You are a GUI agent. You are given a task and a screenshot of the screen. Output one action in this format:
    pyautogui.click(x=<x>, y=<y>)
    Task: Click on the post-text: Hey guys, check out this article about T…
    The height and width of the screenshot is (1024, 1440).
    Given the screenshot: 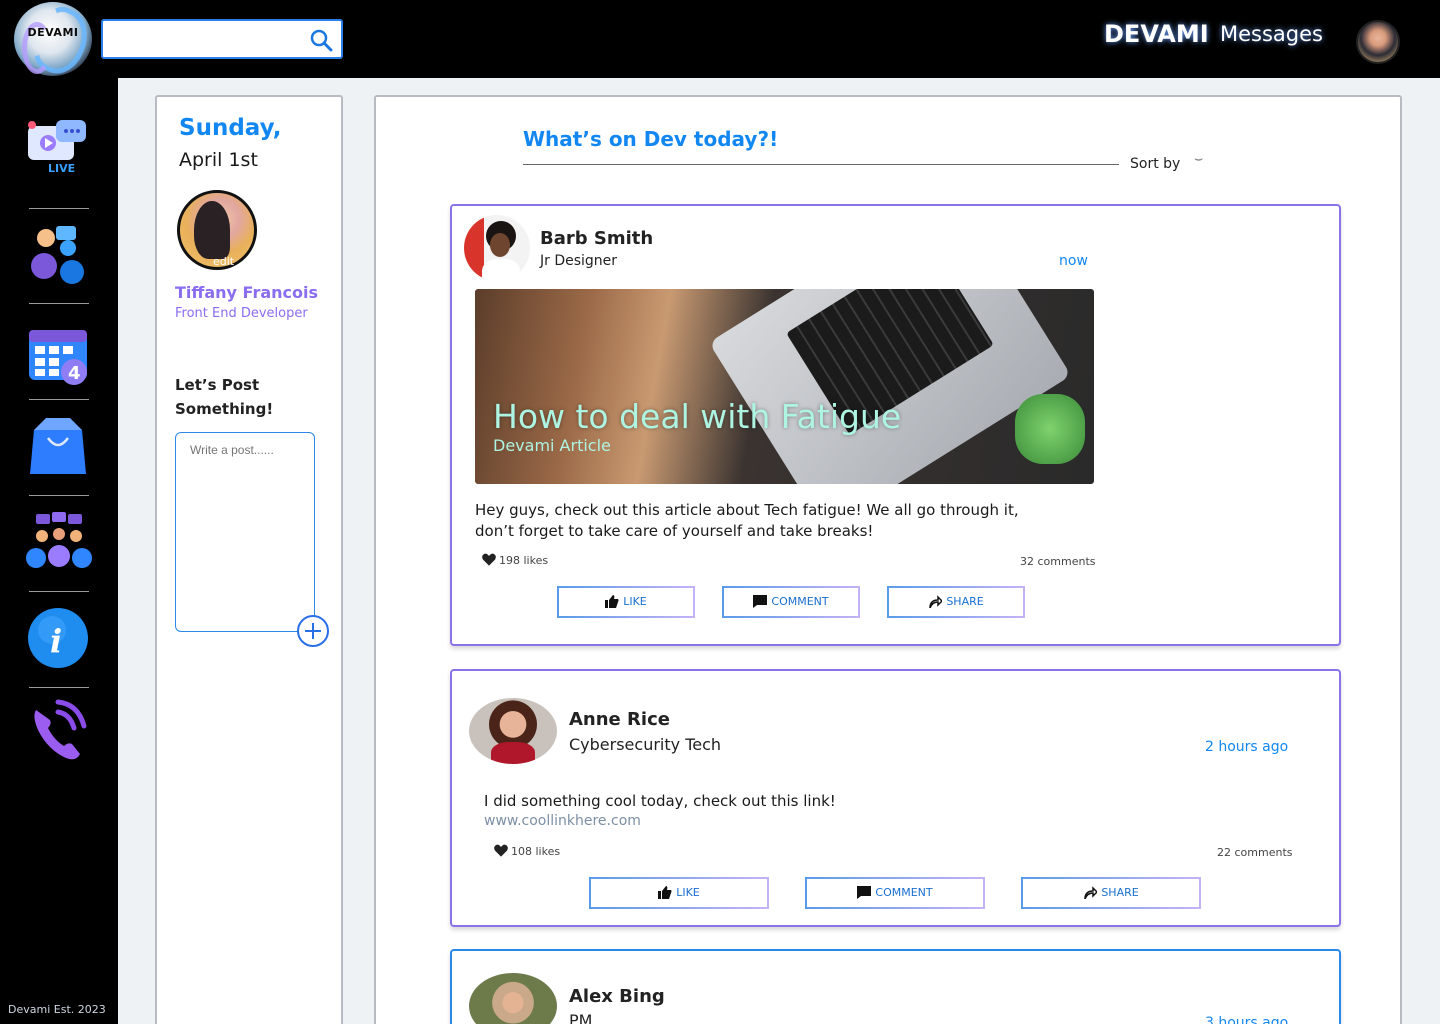 What is the action you would take?
    pyautogui.click(x=747, y=520)
    